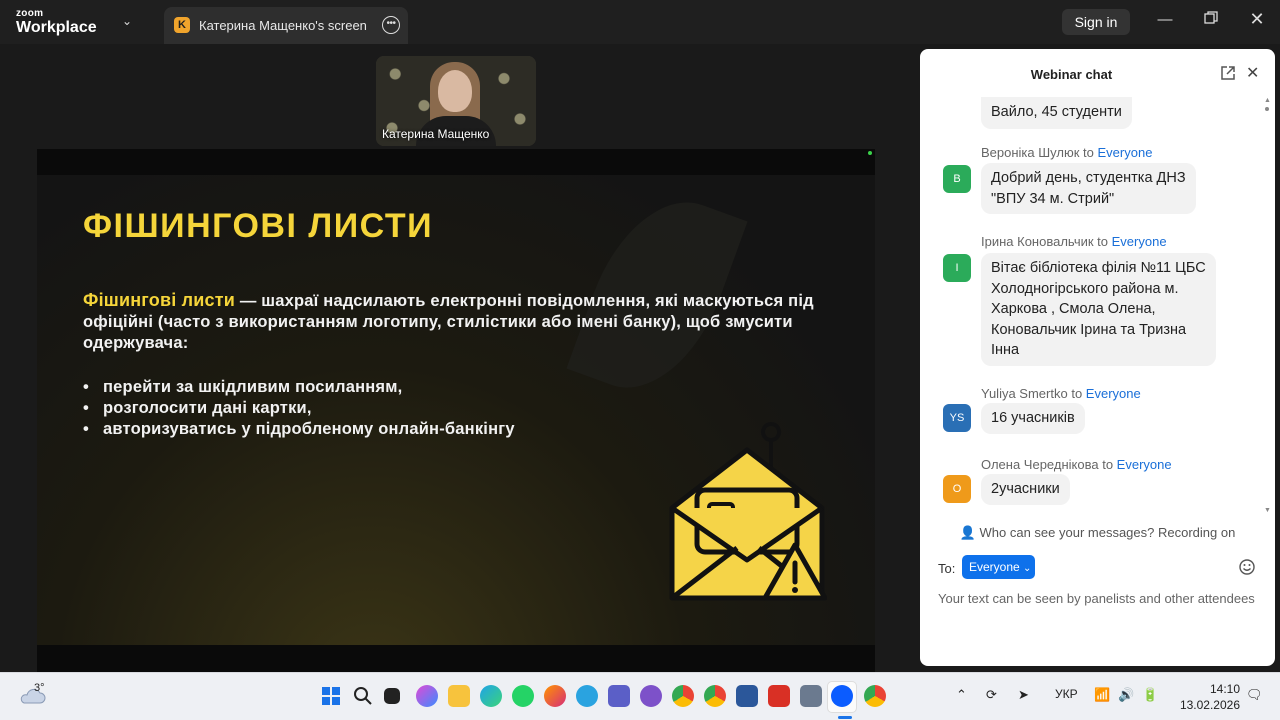 This screenshot has height=720, width=1280. What do you see at coordinates (523, 696) in the screenshot?
I see `whatsapp-icon` at bounding box center [523, 696].